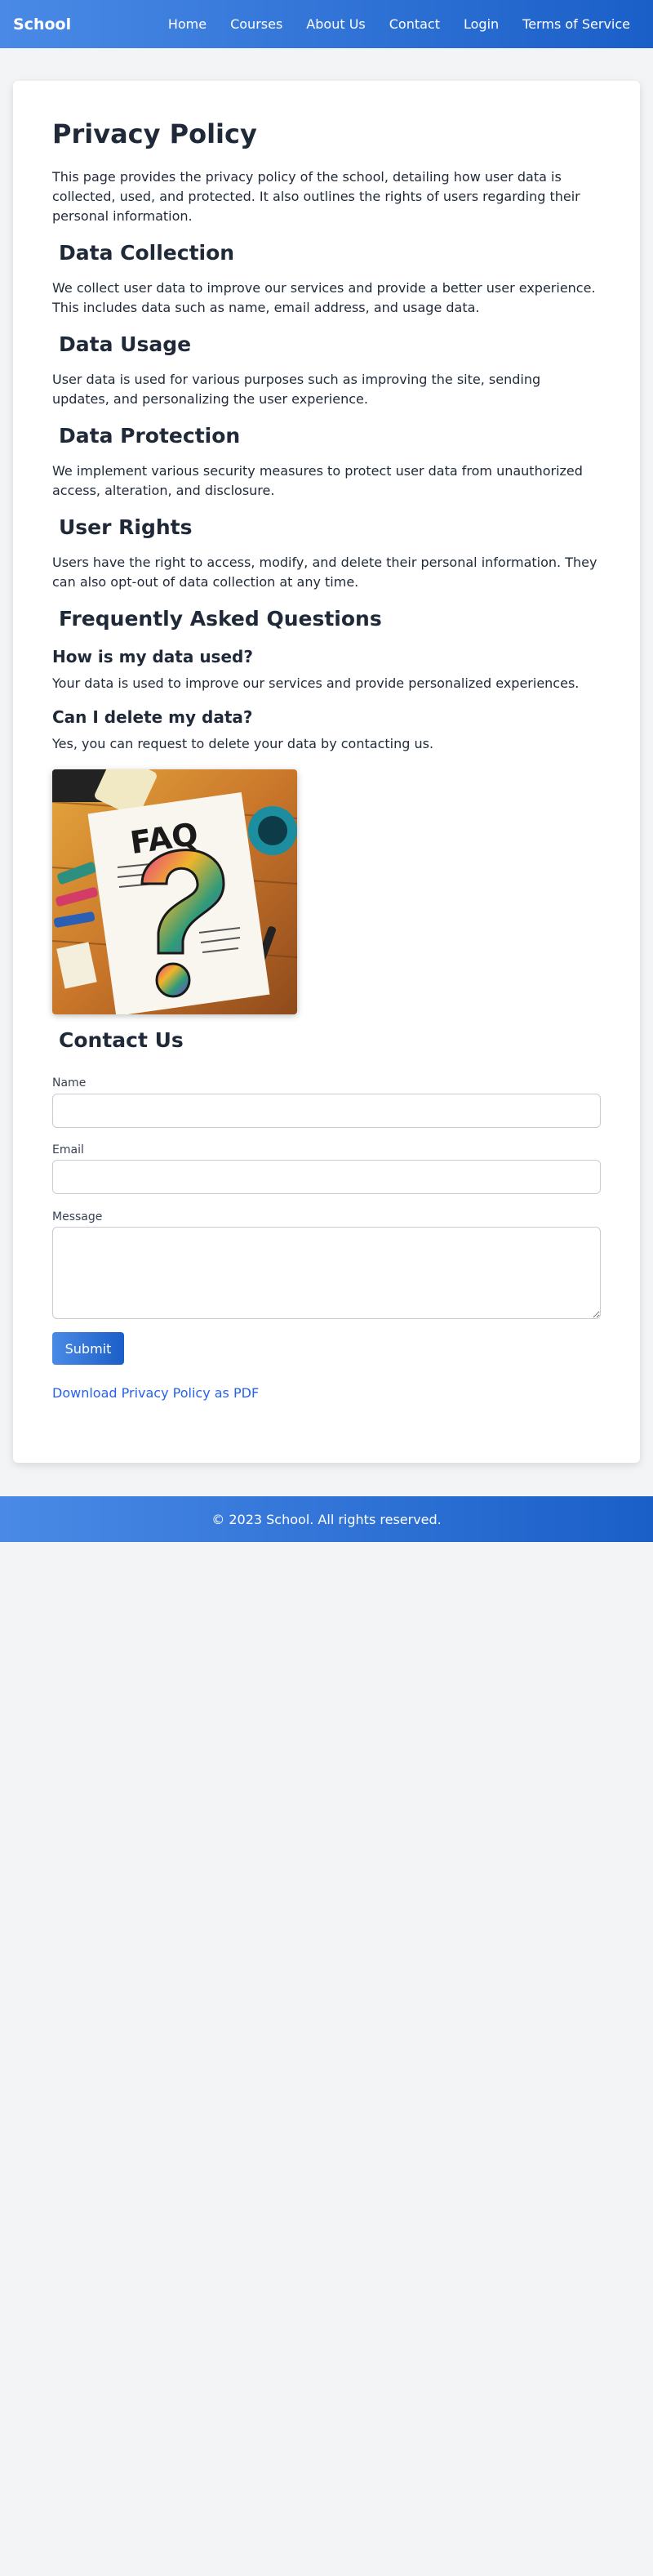 The image size is (653, 2576). What do you see at coordinates (326, 1111) in the screenshot?
I see `name-field` at bounding box center [326, 1111].